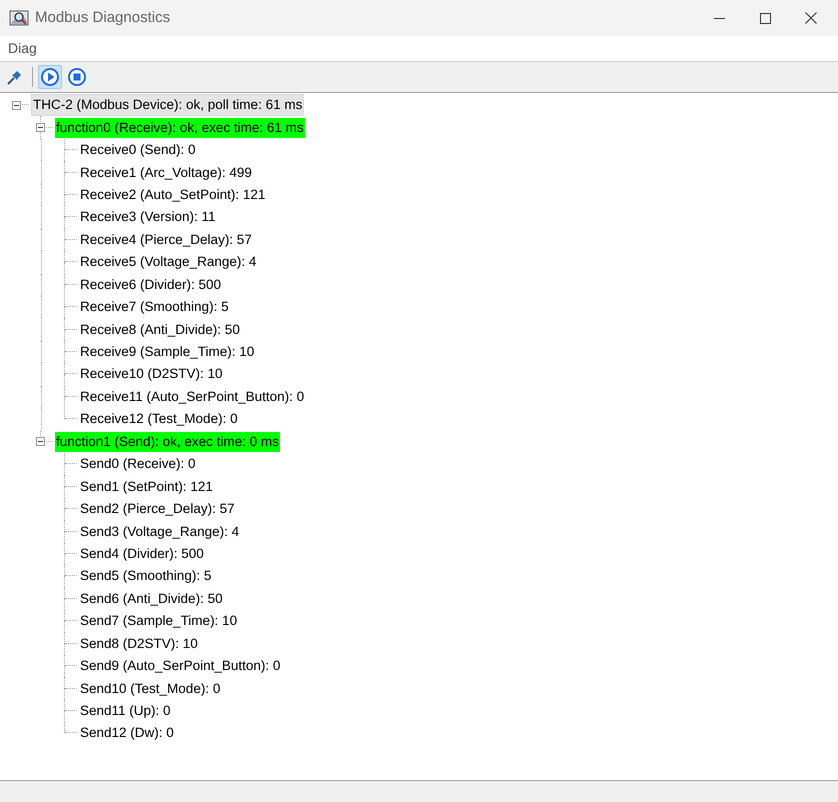 The height and width of the screenshot is (802, 838). Describe the element at coordinates (146, 486) in the screenshot. I see `tree-item: Send1 (SetPoint): 121` at that location.